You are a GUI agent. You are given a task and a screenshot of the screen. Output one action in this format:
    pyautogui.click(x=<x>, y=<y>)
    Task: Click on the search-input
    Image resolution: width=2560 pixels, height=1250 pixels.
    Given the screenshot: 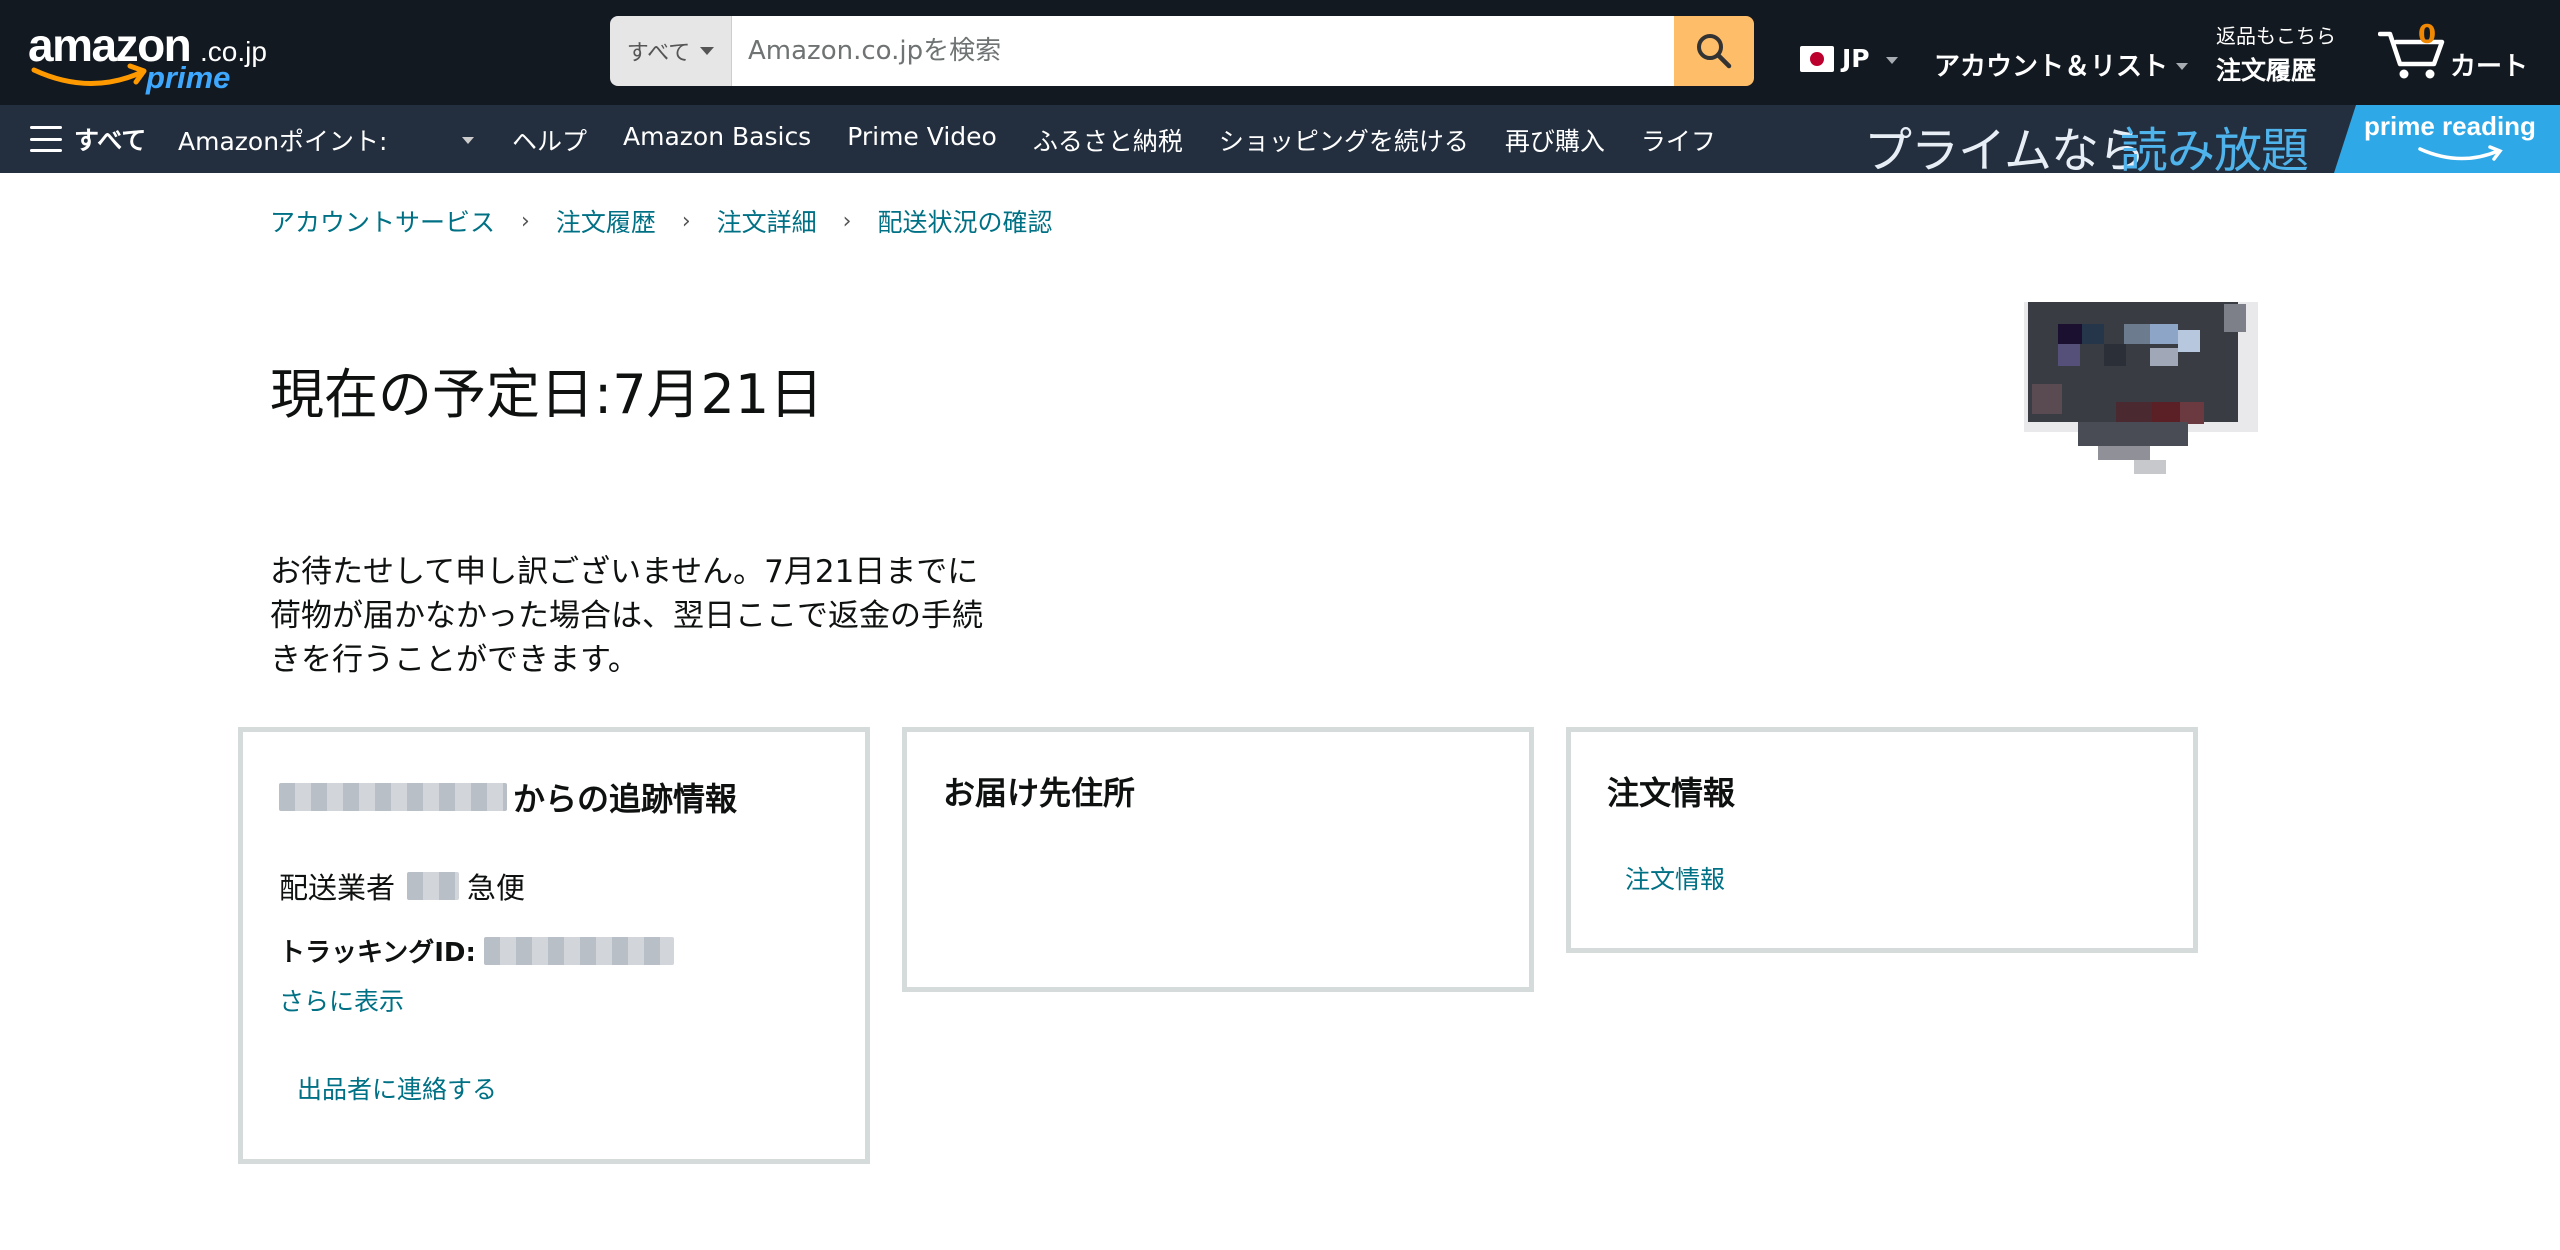 What is the action you would take?
    pyautogui.click(x=1203, y=51)
    